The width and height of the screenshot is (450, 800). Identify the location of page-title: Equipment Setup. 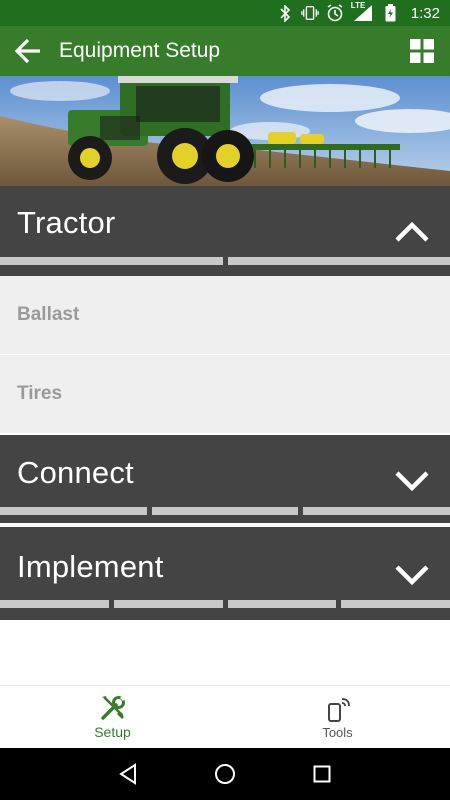
(140, 50).